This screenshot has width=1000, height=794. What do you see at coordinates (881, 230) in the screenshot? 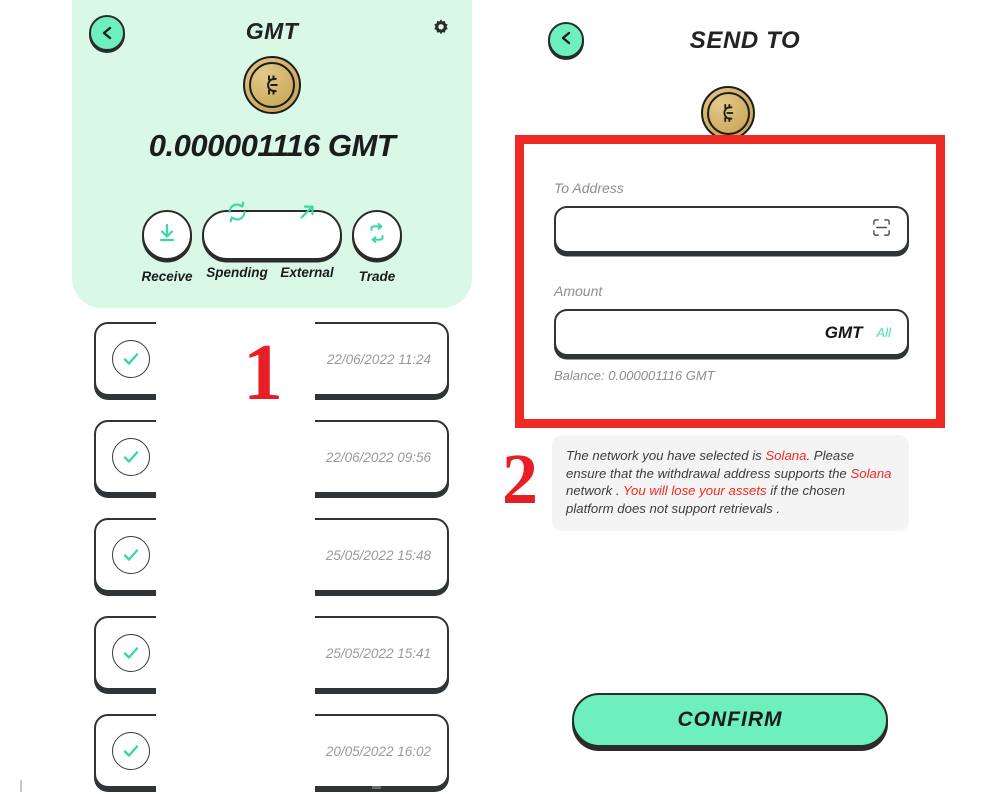
I see `scan-qr-icon` at bounding box center [881, 230].